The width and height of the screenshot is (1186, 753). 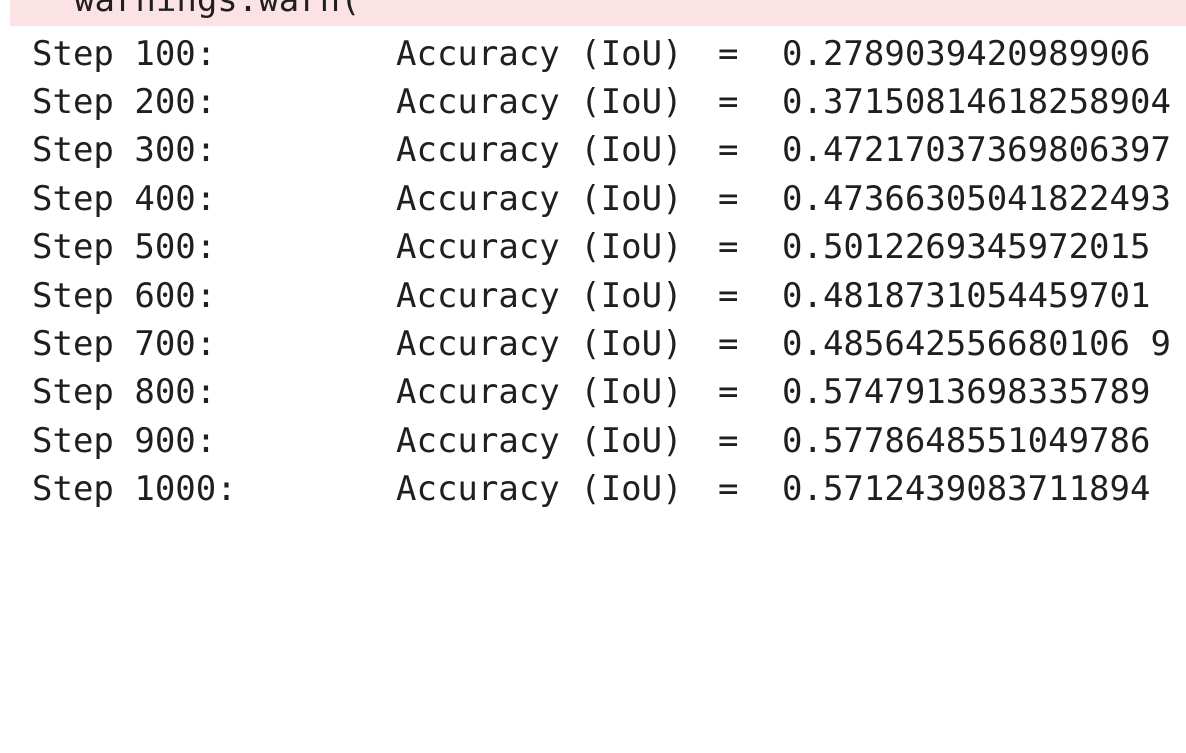 I want to click on accuracy-value: 0.2789039420989906, so click(x=966, y=54).